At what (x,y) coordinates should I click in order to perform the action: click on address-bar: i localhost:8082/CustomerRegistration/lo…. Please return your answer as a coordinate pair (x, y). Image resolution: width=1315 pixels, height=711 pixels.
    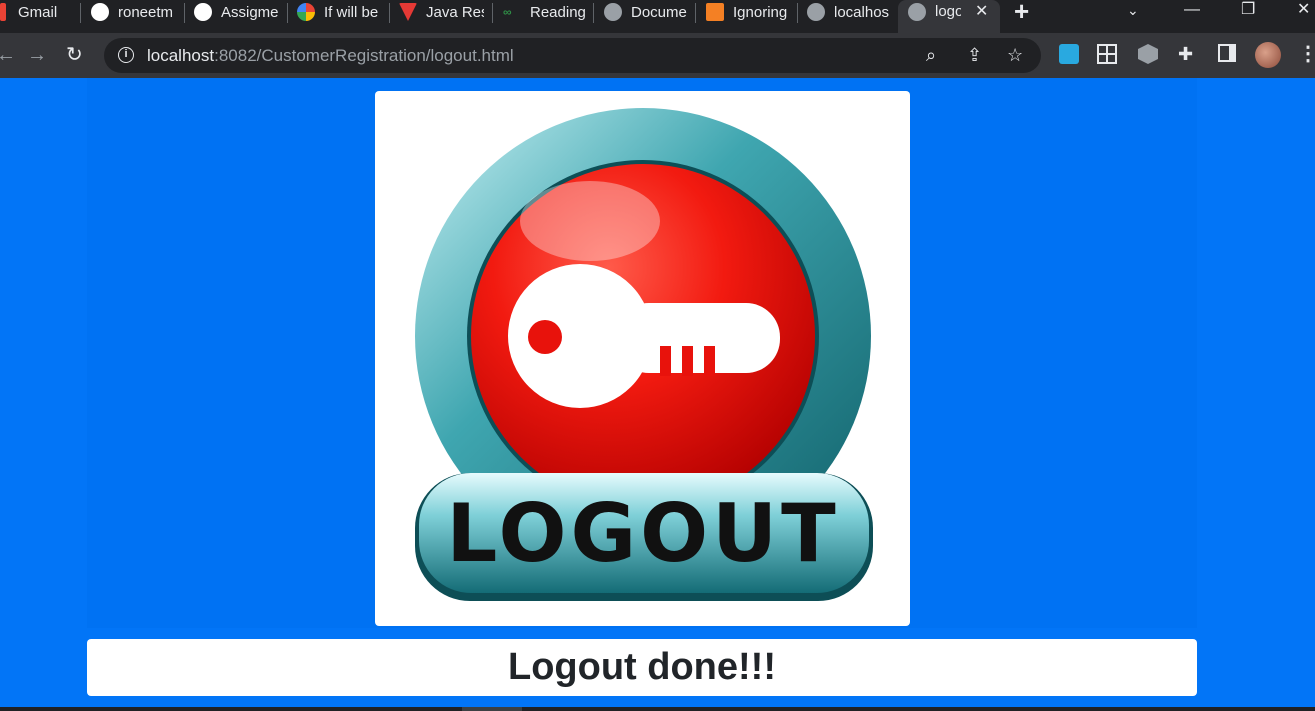
    Looking at the image, I should click on (572, 55).